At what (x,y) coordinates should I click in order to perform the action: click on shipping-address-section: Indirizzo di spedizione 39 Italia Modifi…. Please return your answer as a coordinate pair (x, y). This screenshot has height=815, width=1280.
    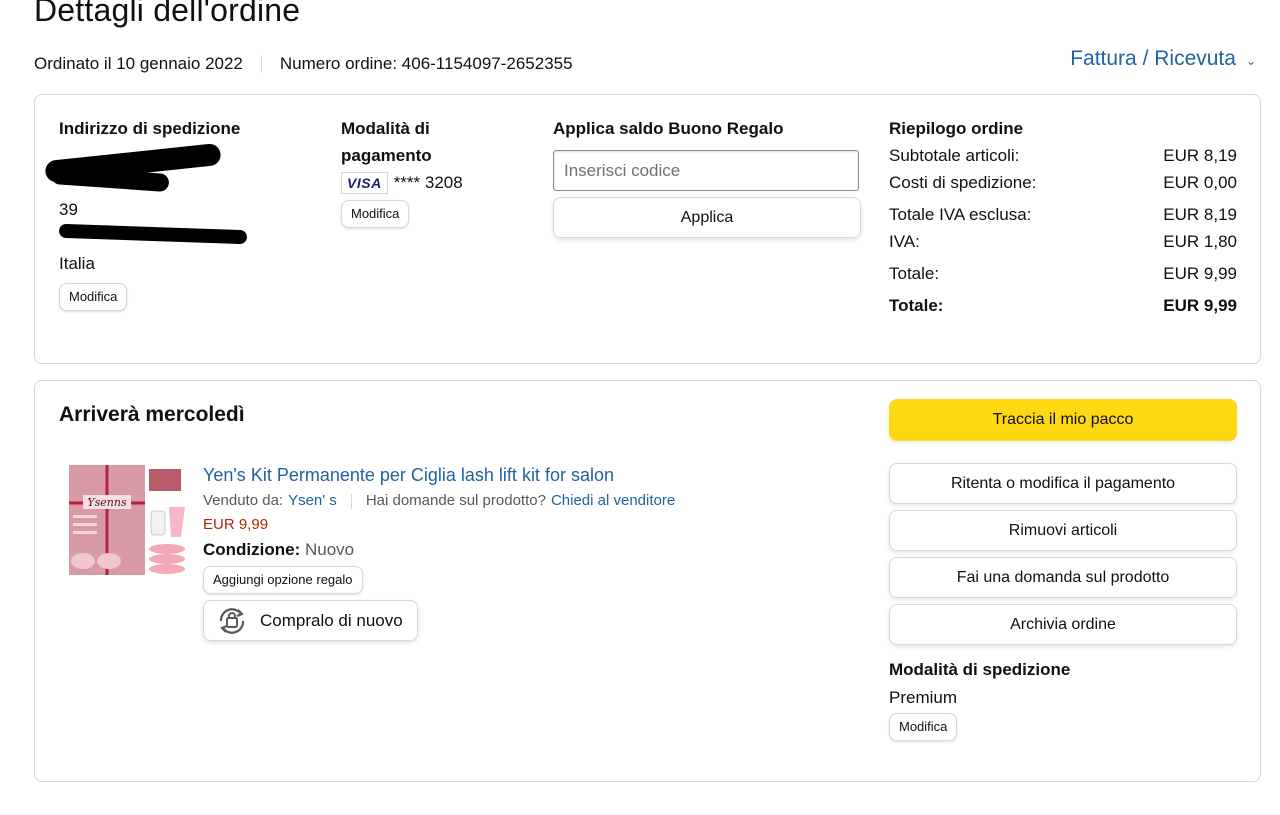
    Looking at the image, I should click on (171, 213).